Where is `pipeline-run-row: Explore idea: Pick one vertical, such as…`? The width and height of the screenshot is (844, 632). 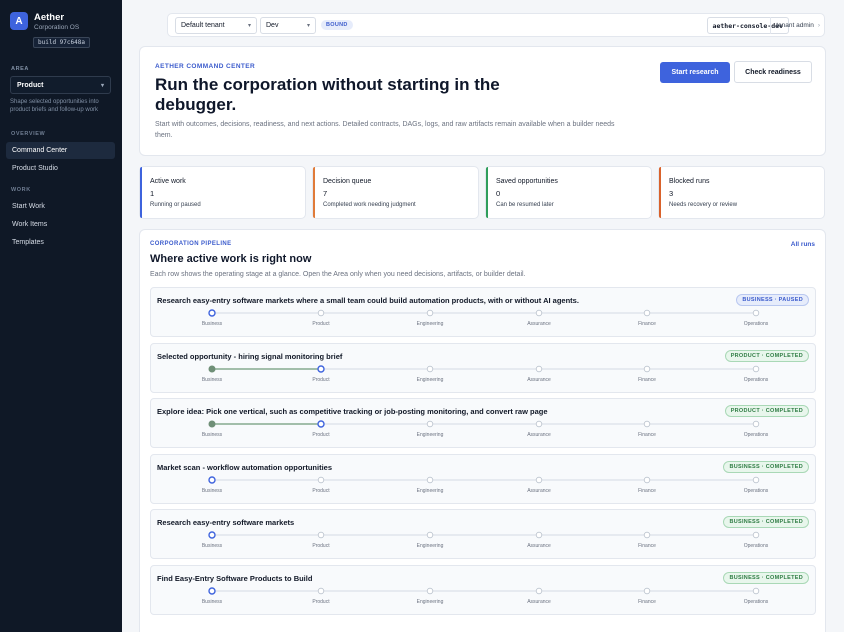 pipeline-run-row: Explore idea: Pick one vertical, such as… is located at coordinates (483, 423).